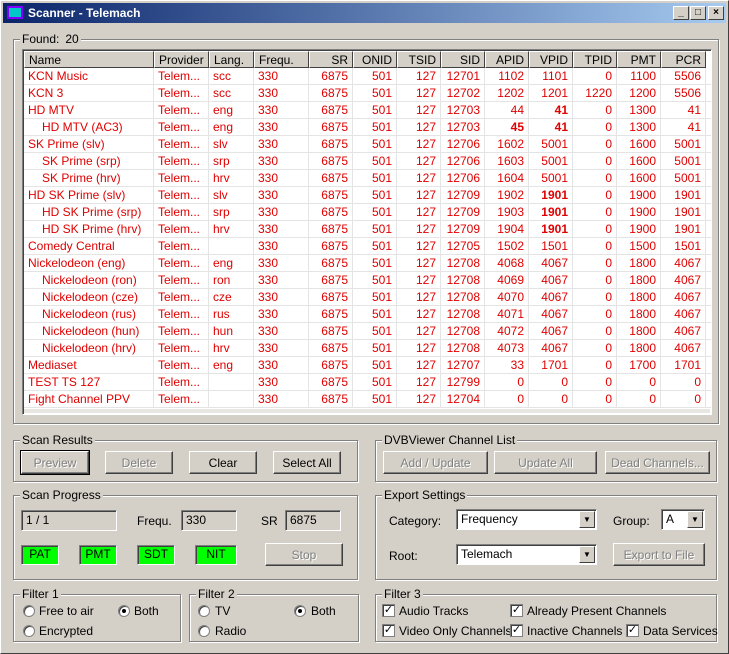 The image size is (729, 654). What do you see at coordinates (223, 462) in the screenshot?
I see `clear-button: Clear` at bounding box center [223, 462].